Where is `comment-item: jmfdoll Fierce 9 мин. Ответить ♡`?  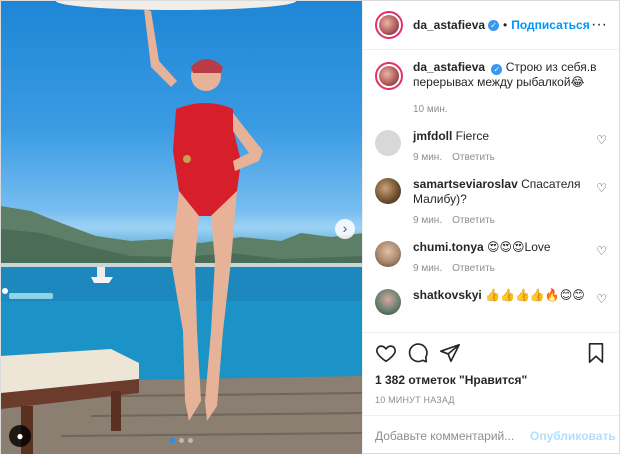 comment-item: jmfdoll Fierce 9 мин. Ответить ♡ is located at coordinates (491, 146).